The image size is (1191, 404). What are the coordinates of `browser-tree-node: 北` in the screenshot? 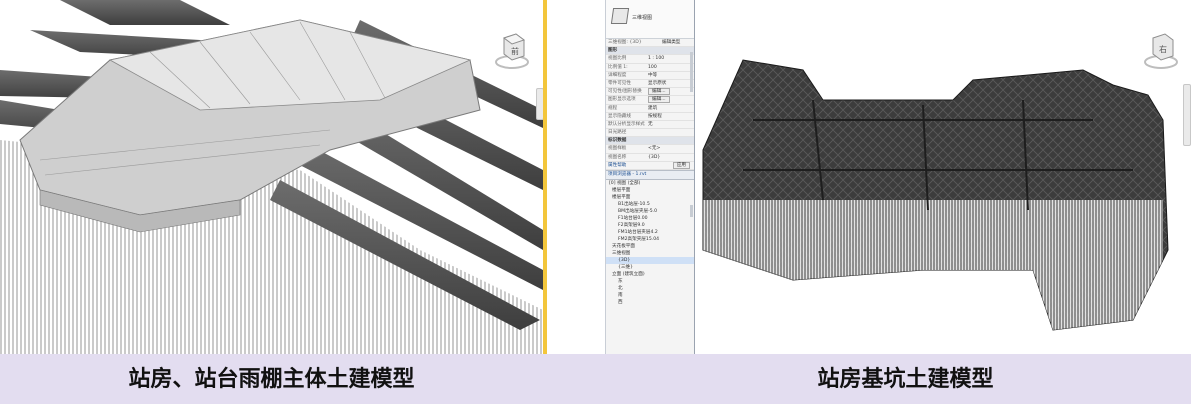 It's located at (650, 288).